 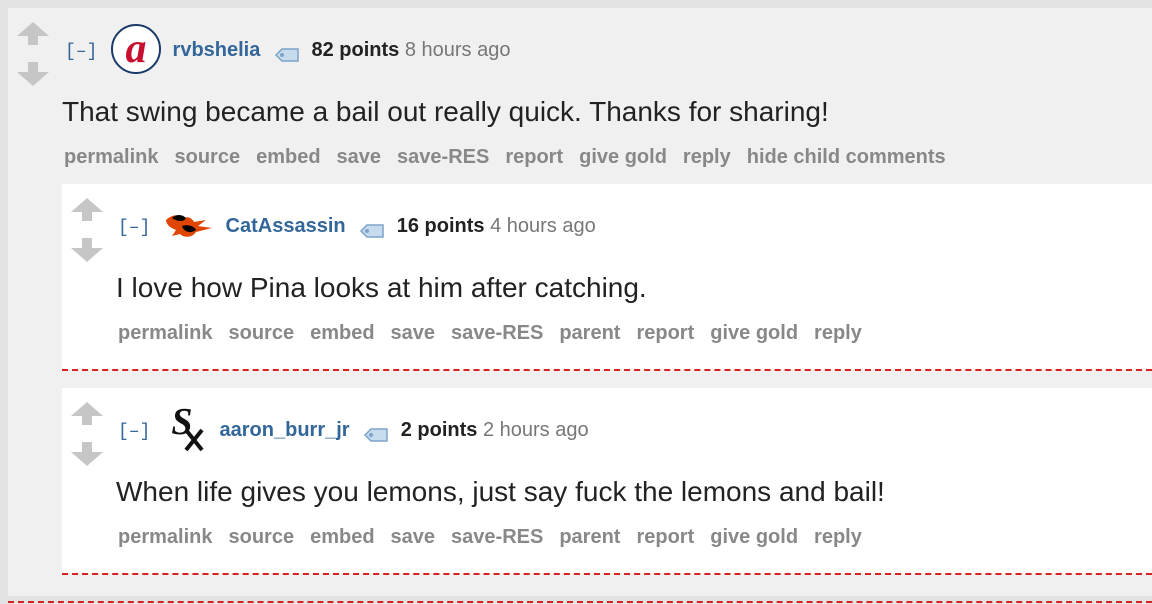 I want to click on timestamp: 2 hours ago, so click(x=535, y=430).